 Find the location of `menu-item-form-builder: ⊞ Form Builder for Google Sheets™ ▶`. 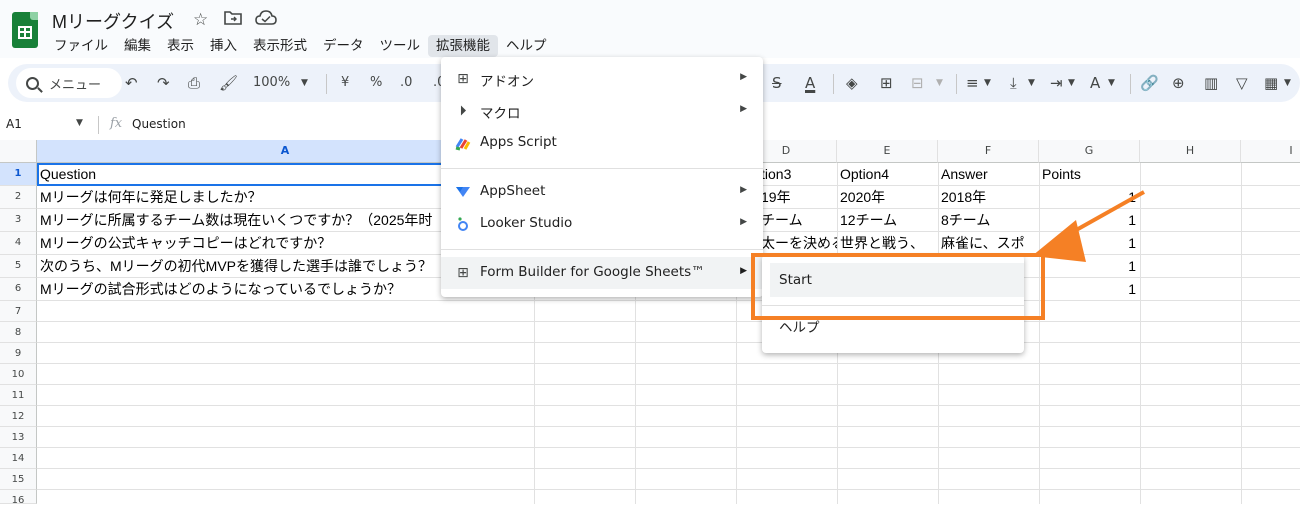

menu-item-form-builder: ⊞ Form Builder for Google Sheets™ ▶ is located at coordinates (602, 273).